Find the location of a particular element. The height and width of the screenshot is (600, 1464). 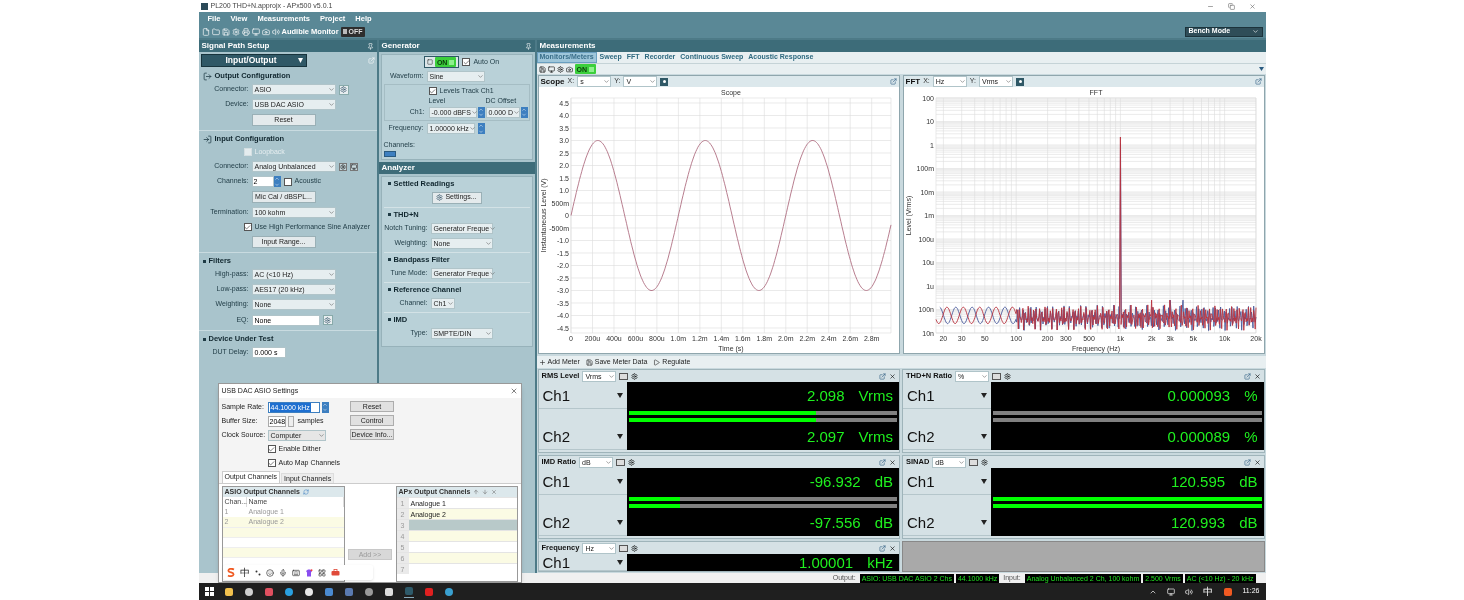

channel-label: Ch2 is located at coordinates (556, 436).